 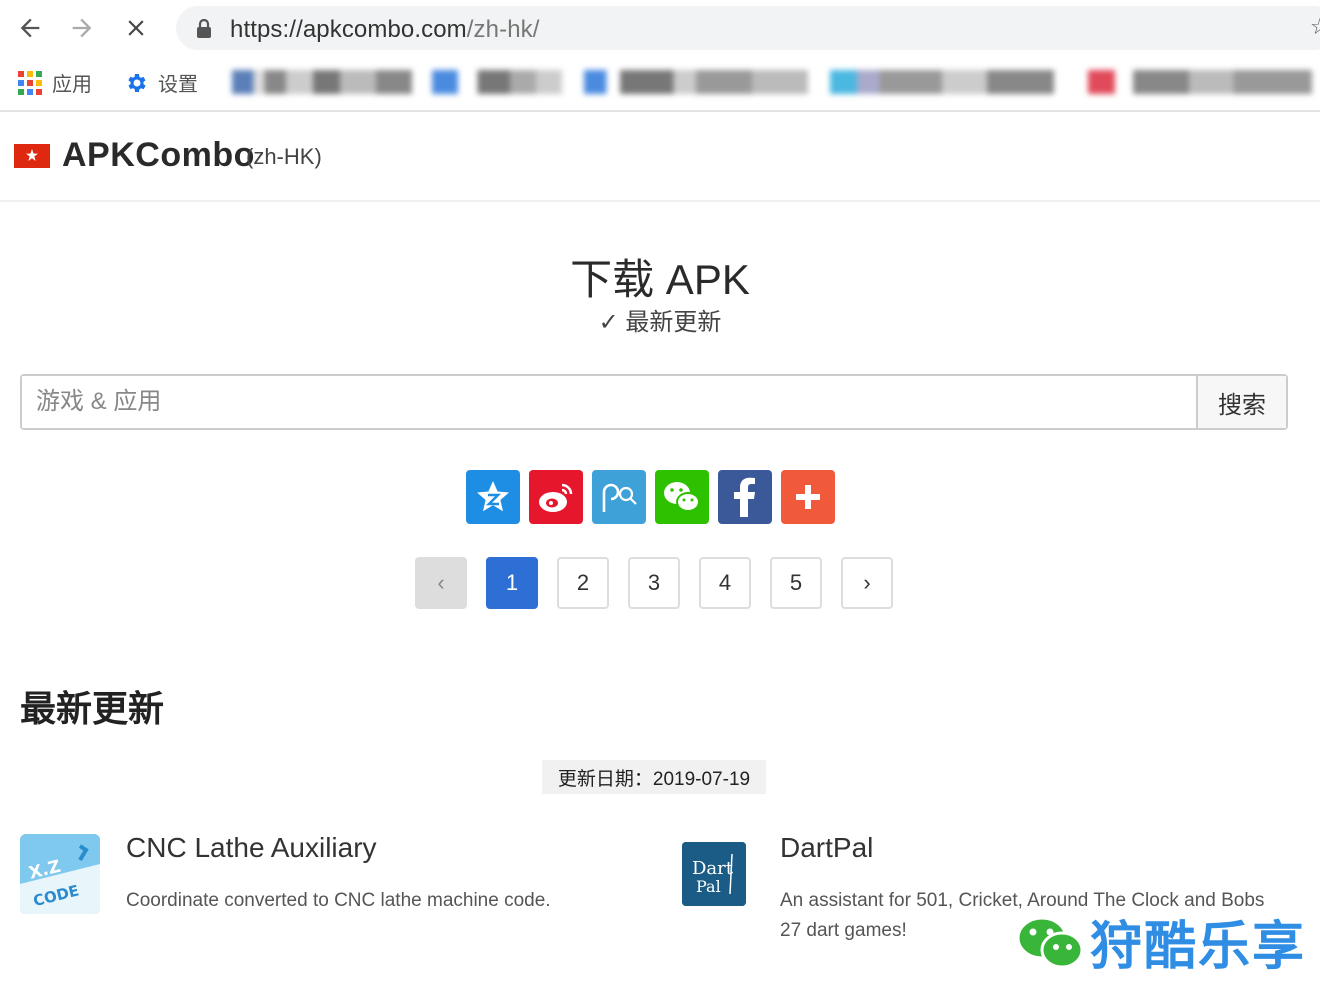 I want to click on brand-logo: APKCombo, so click(x=158, y=155).